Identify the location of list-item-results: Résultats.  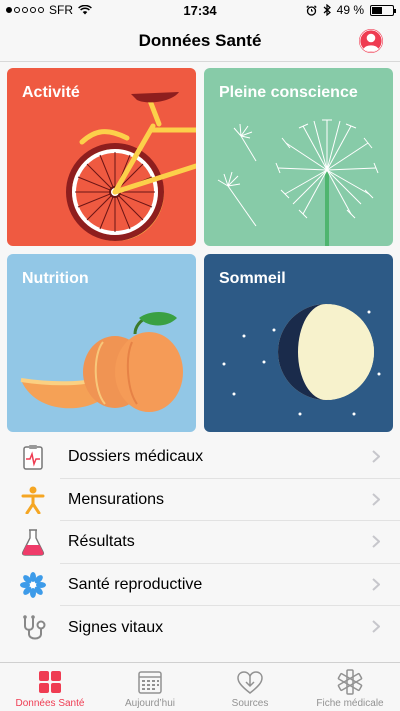
(200, 542).